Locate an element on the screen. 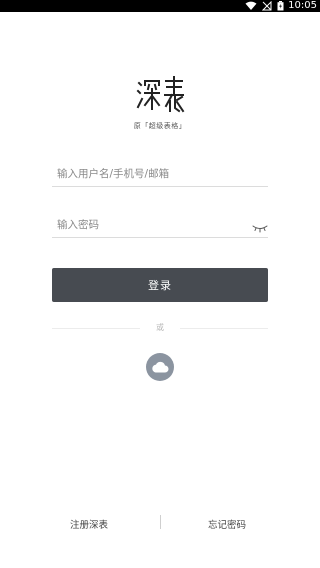 This screenshot has height=568, width=320. forgot-password-link: 忘记密码 is located at coordinates (227, 524).